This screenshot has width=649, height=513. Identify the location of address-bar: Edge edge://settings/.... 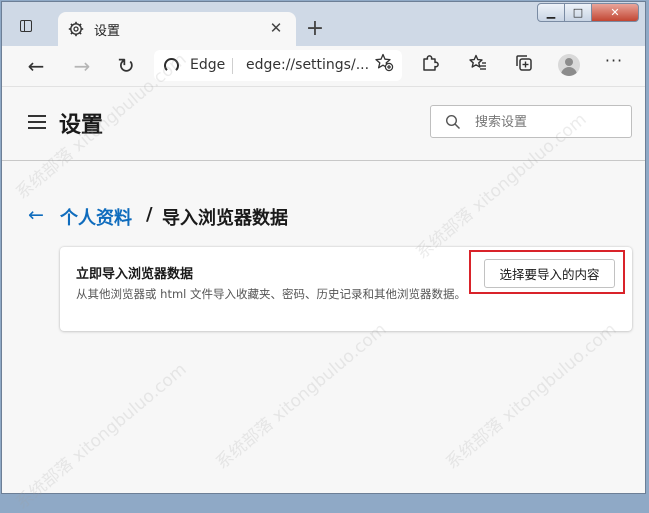
(278, 65).